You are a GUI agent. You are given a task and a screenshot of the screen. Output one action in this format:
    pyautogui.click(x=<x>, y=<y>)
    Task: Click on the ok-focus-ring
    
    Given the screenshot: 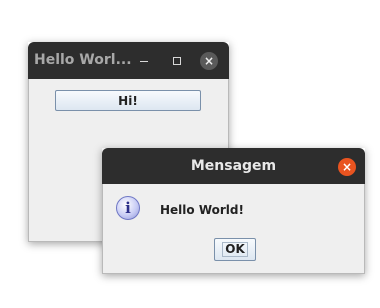 What is the action you would take?
    pyautogui.click(x=235, y=249)
    